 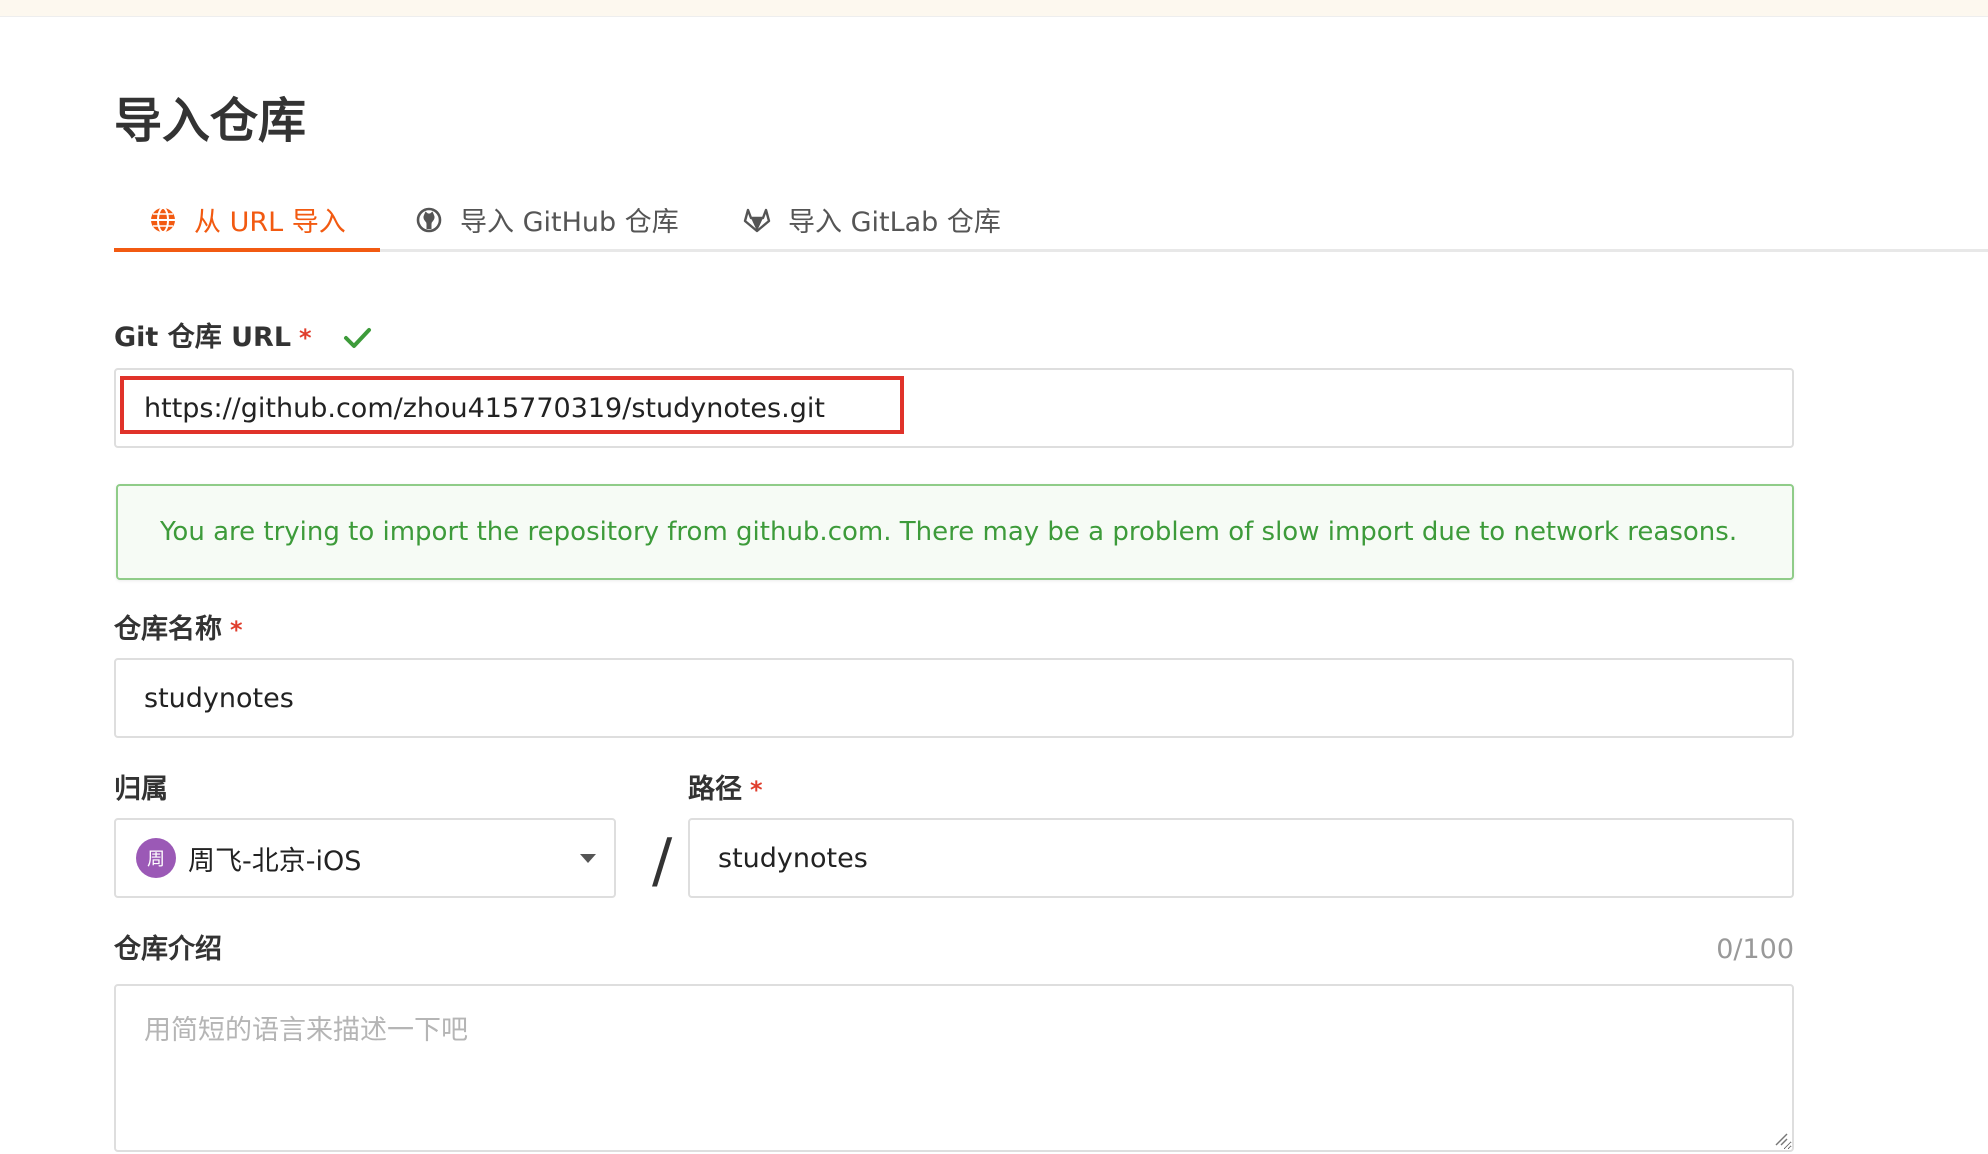 I want to click on top-strip, so click(x=994, y=8).